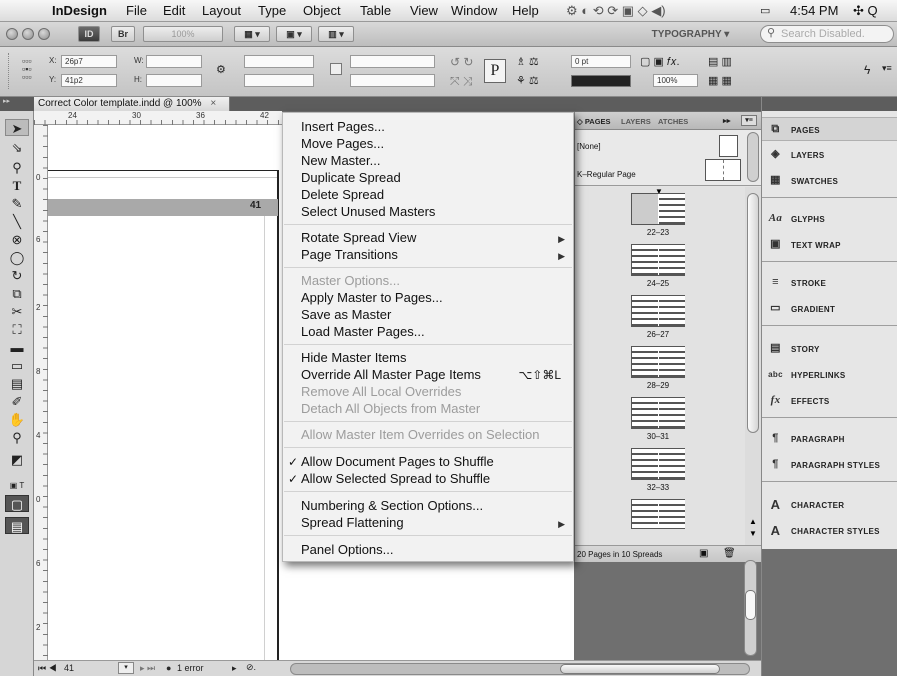 Image resolution: width=897 pixels, height=676 pixels. I want to click on stroke-weight-field: 0 pt, so click(601, 61).